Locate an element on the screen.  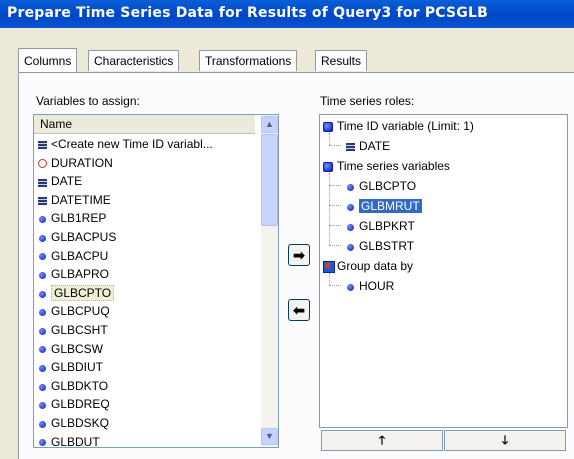
variable-list-item: GLBDREQ is located at coordinates (73, 404).